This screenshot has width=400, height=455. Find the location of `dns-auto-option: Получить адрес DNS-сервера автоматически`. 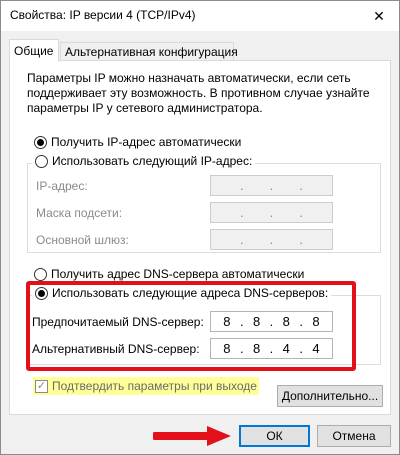

dns-auto-option: Получить адрес DNS-сервера автоматически is located at coordinates (169, 274).